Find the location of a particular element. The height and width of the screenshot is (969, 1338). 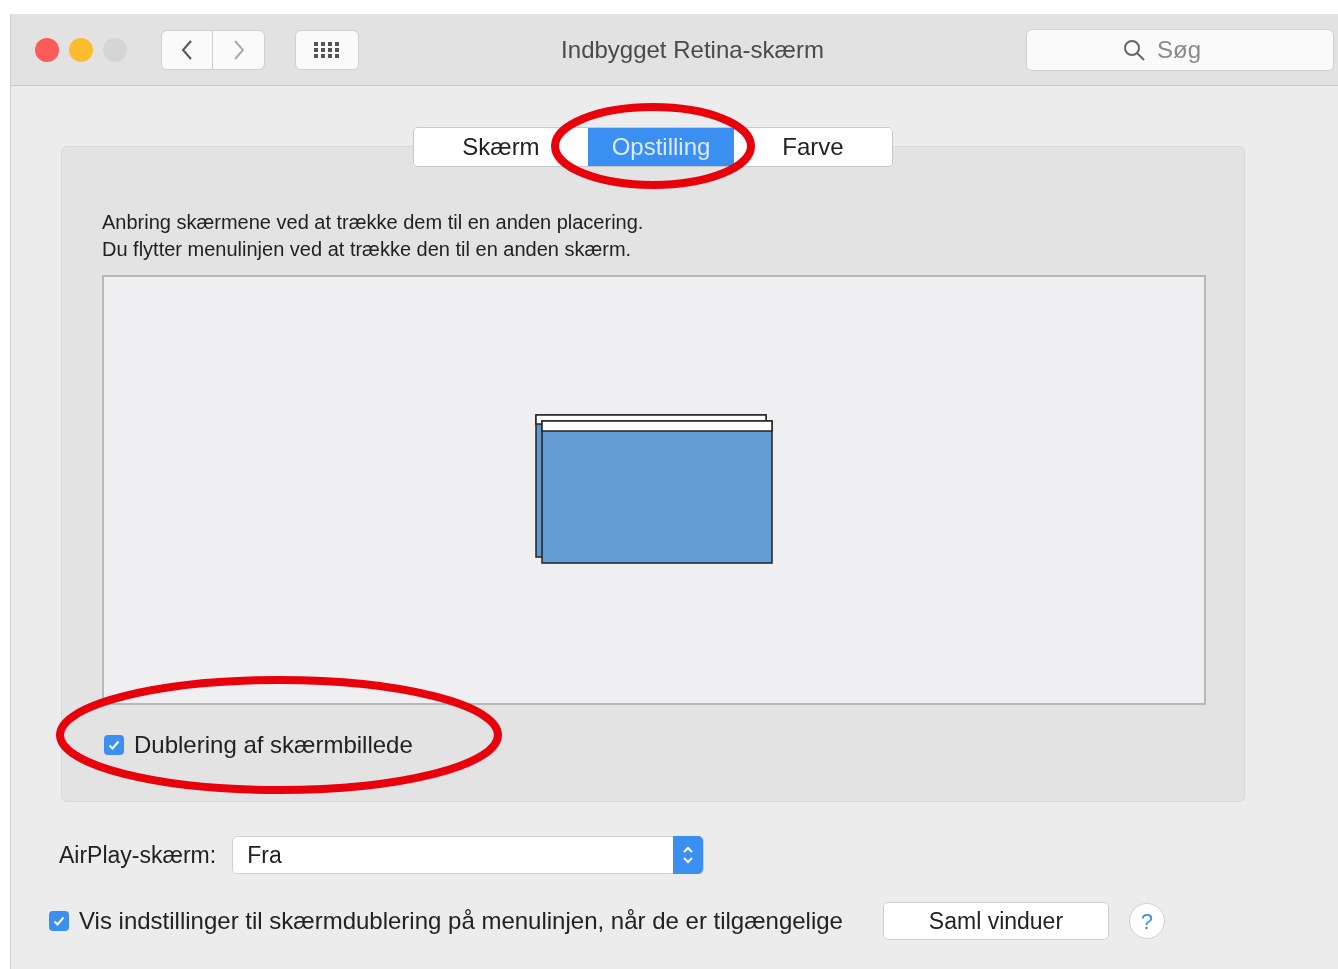

grid-icon is located at coordinates (327, 49).